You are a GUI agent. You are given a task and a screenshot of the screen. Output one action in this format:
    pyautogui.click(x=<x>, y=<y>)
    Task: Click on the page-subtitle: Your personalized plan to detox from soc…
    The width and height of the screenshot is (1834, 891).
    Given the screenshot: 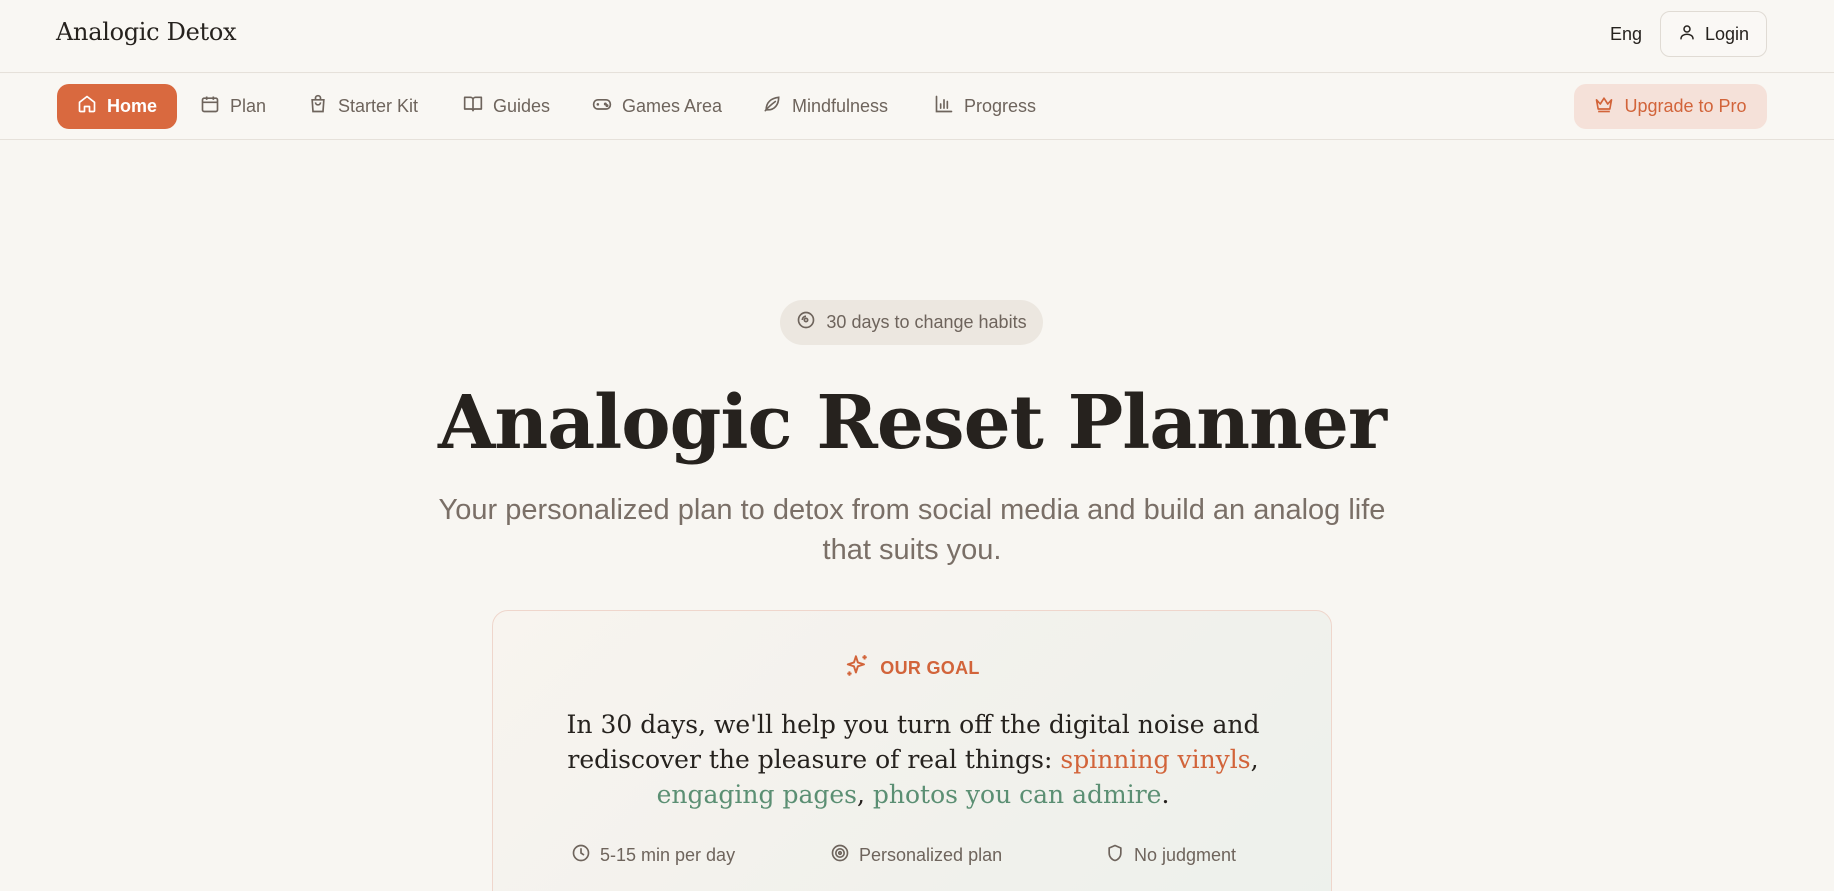 What is the action you would take?
    pyautogui.click(x=912, y=530)
    